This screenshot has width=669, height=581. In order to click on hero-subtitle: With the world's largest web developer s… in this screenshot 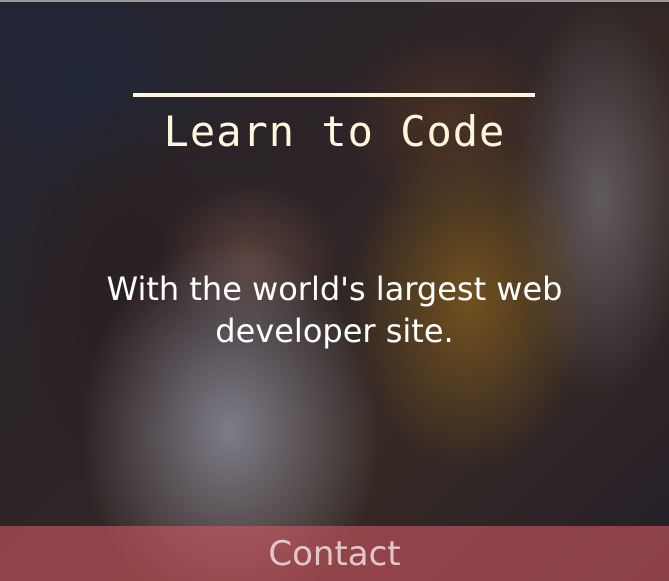, I will do `click(334, 310)`.